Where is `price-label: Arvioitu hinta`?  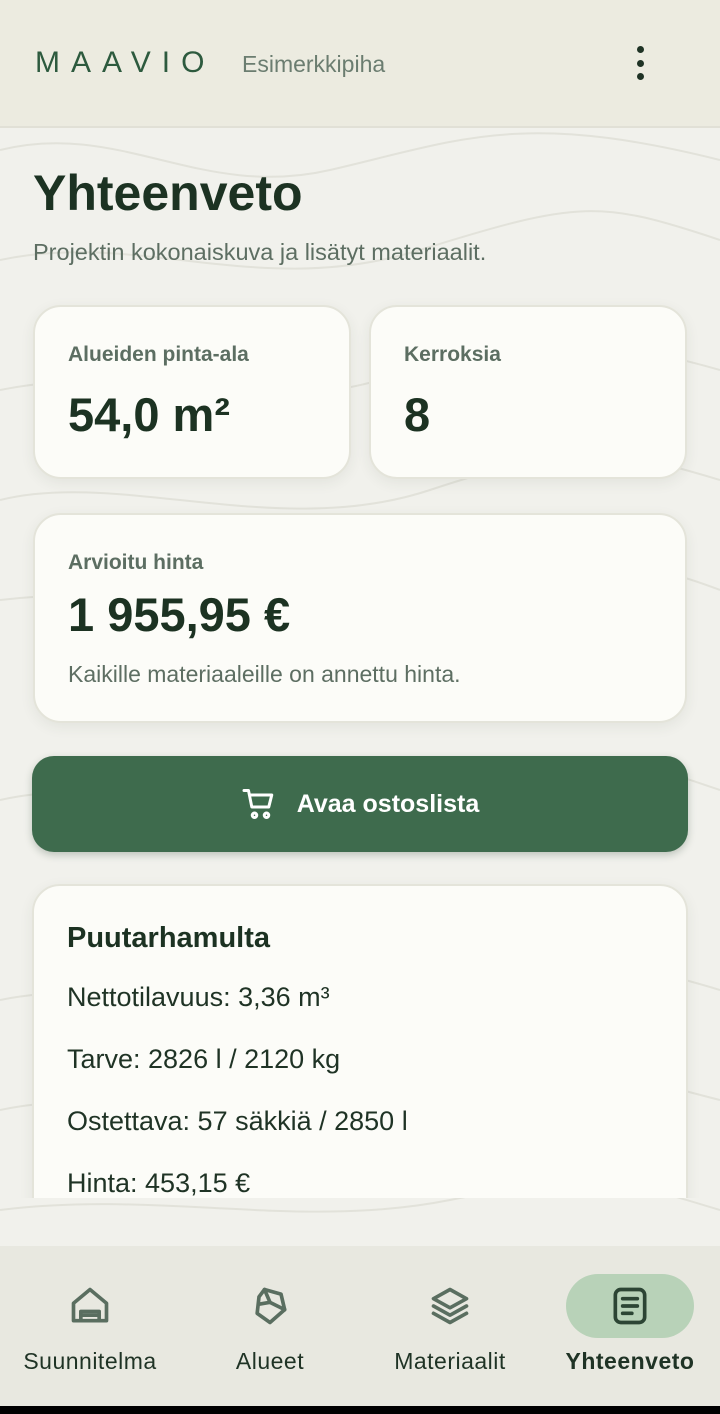
price-label: Arvioitu hinta is located at coordinates (136, 562).